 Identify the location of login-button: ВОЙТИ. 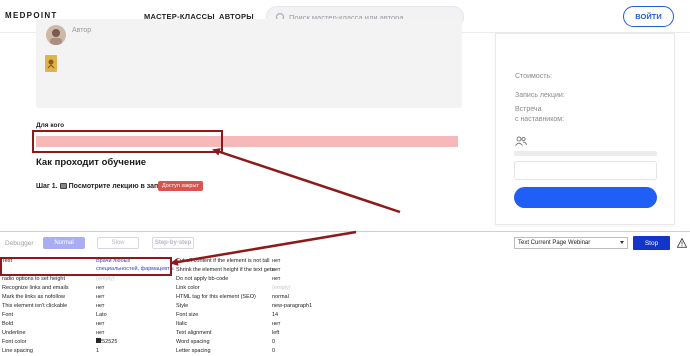
(648, 16).